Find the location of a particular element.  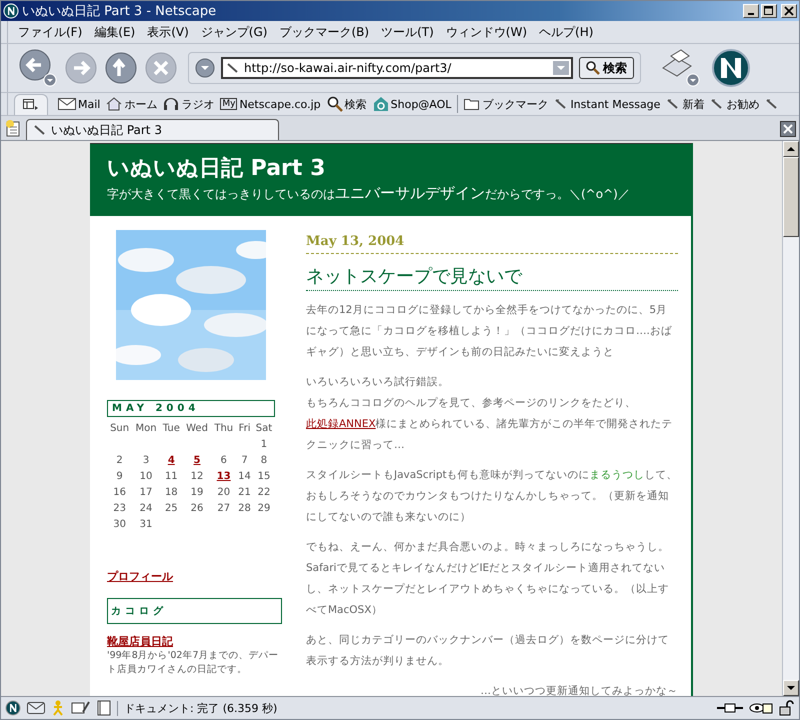

calendar-day: 26 is located at coordinates (197, 508).